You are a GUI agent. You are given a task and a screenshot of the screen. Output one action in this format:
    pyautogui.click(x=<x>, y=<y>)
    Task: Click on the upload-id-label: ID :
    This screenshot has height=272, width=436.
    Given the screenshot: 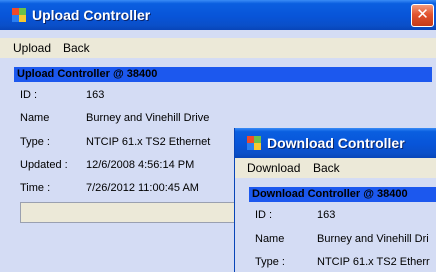 What is the action you would take?
    pyautogui.click(x=29, y=95)
    